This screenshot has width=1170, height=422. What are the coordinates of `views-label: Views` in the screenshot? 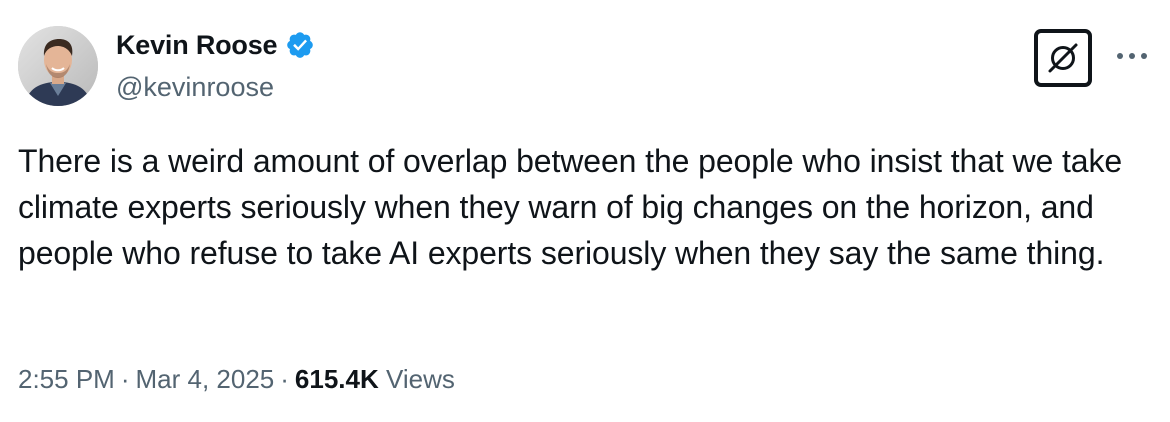 It's located at (420, 379).